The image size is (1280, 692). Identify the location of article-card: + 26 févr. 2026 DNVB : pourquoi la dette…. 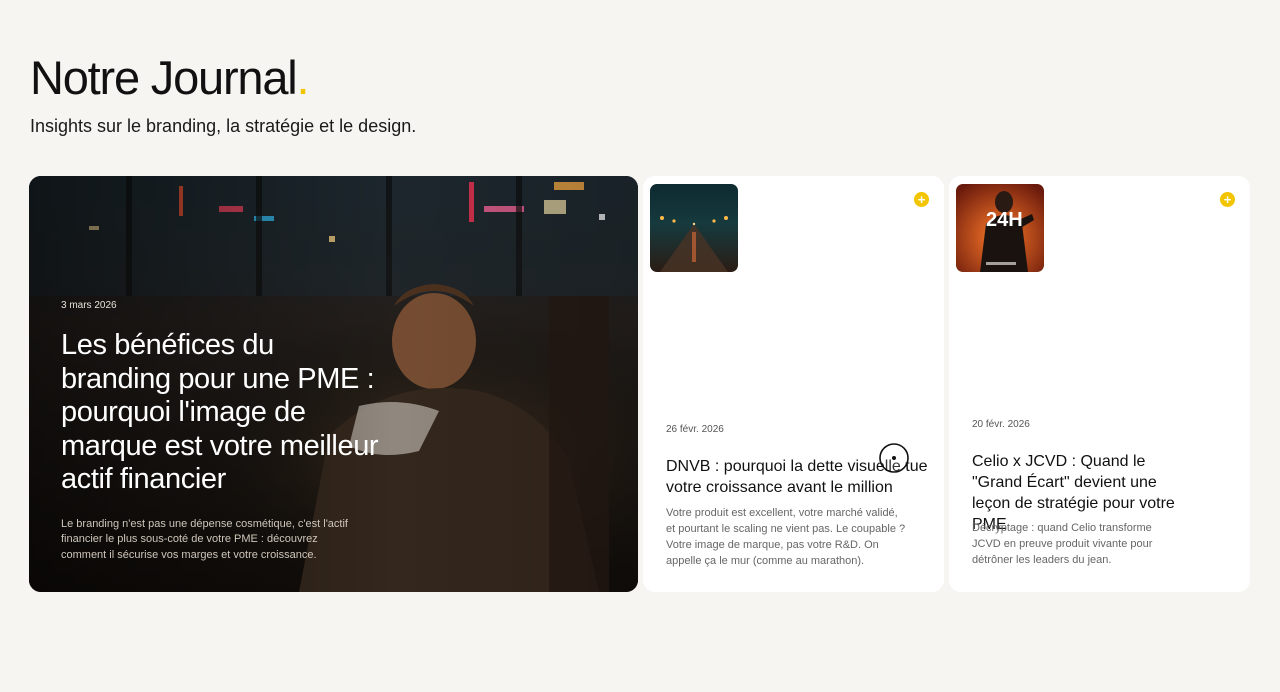
(793, 384).